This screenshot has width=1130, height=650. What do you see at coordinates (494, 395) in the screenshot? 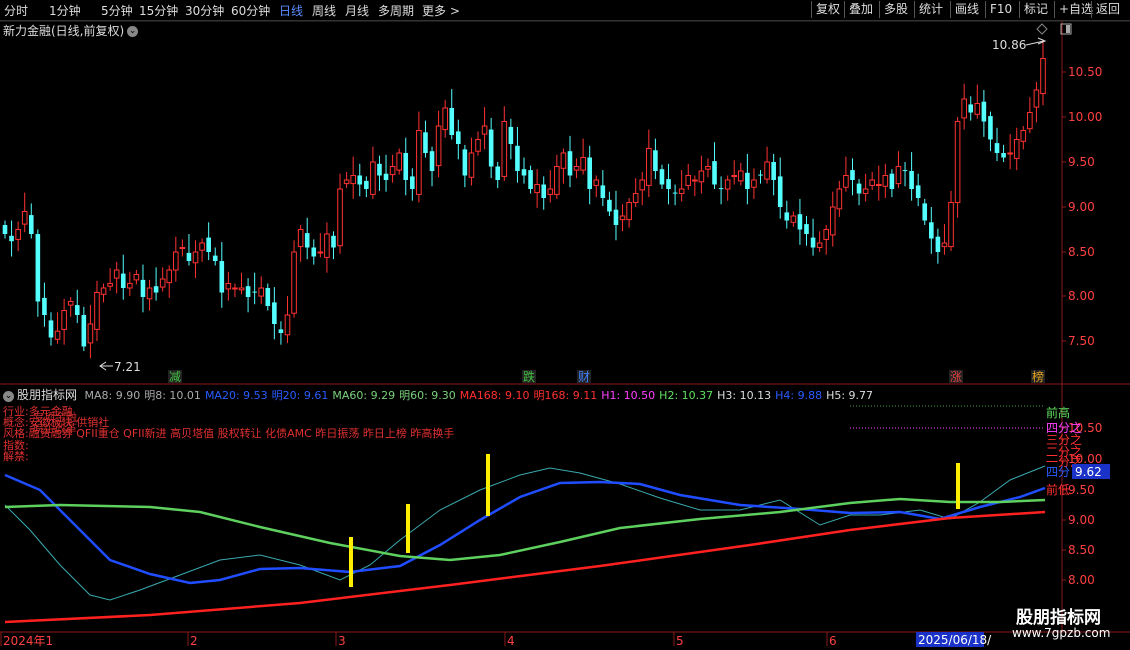
I see `indicator-value: MA168: 9.10` at bounding box center [494, 395].